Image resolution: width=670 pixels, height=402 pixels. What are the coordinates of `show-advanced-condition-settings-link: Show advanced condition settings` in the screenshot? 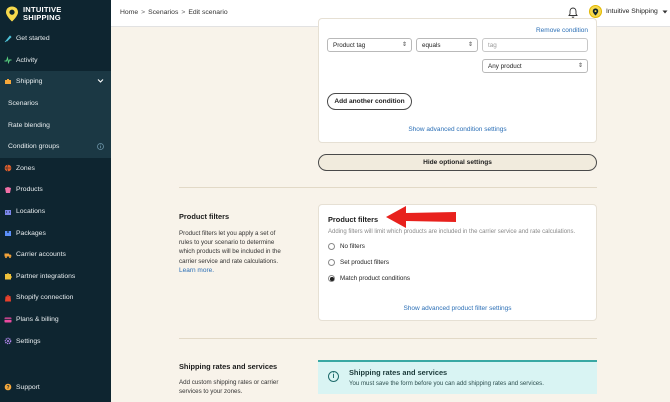 It's located at (457, 129).